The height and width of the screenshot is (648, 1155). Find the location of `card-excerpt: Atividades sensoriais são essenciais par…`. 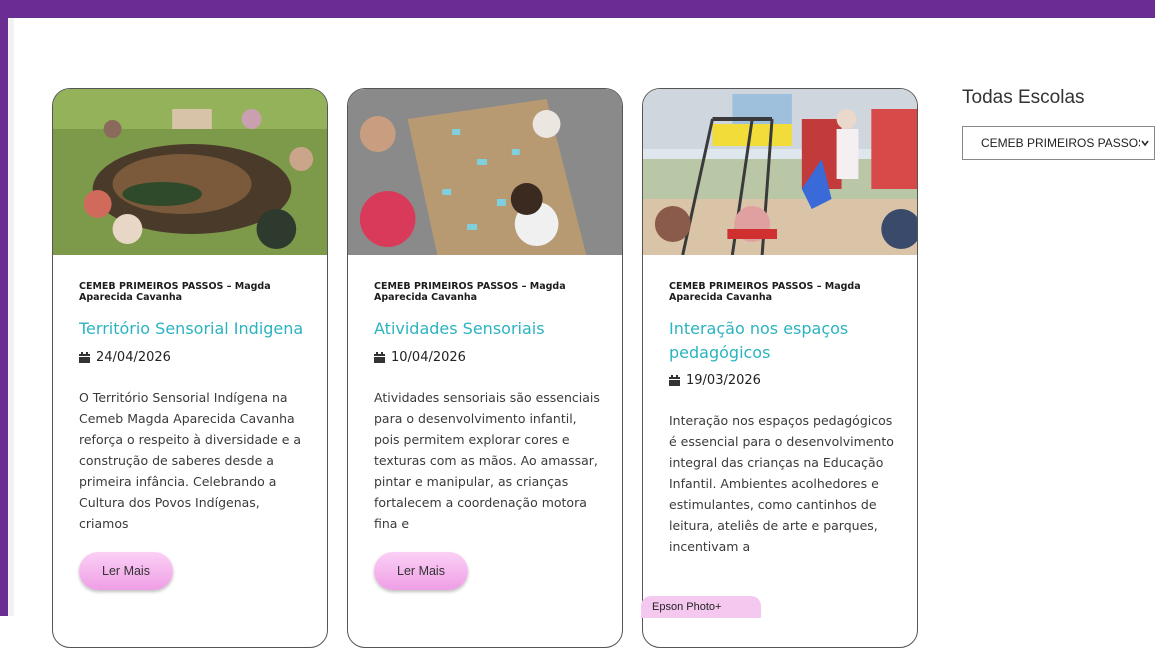

card-excerpt: Atividades sensoriais são essenciais par… is located at coordinates (487, 460).